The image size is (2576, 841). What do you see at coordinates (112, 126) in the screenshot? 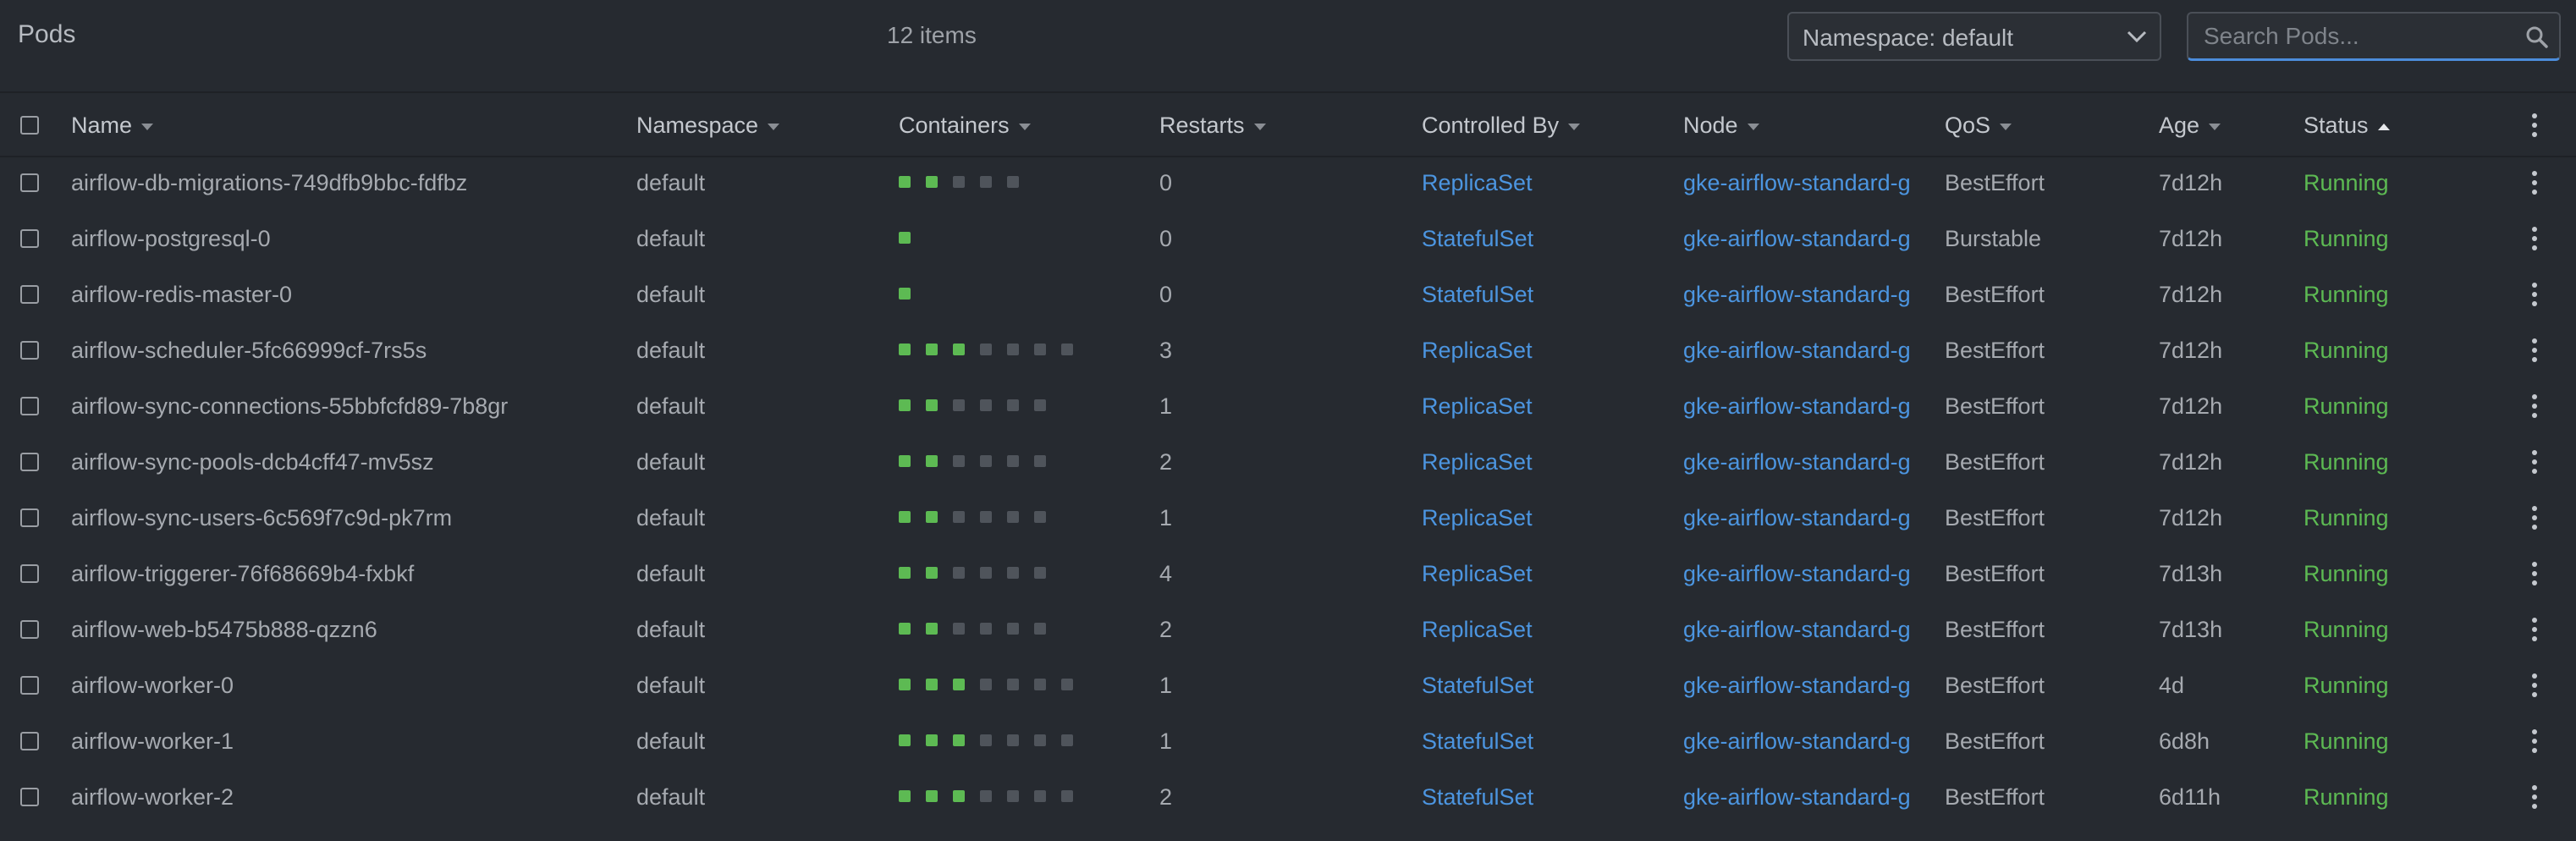
I see `column-header-name: Name` at bounding box center [112, 126].